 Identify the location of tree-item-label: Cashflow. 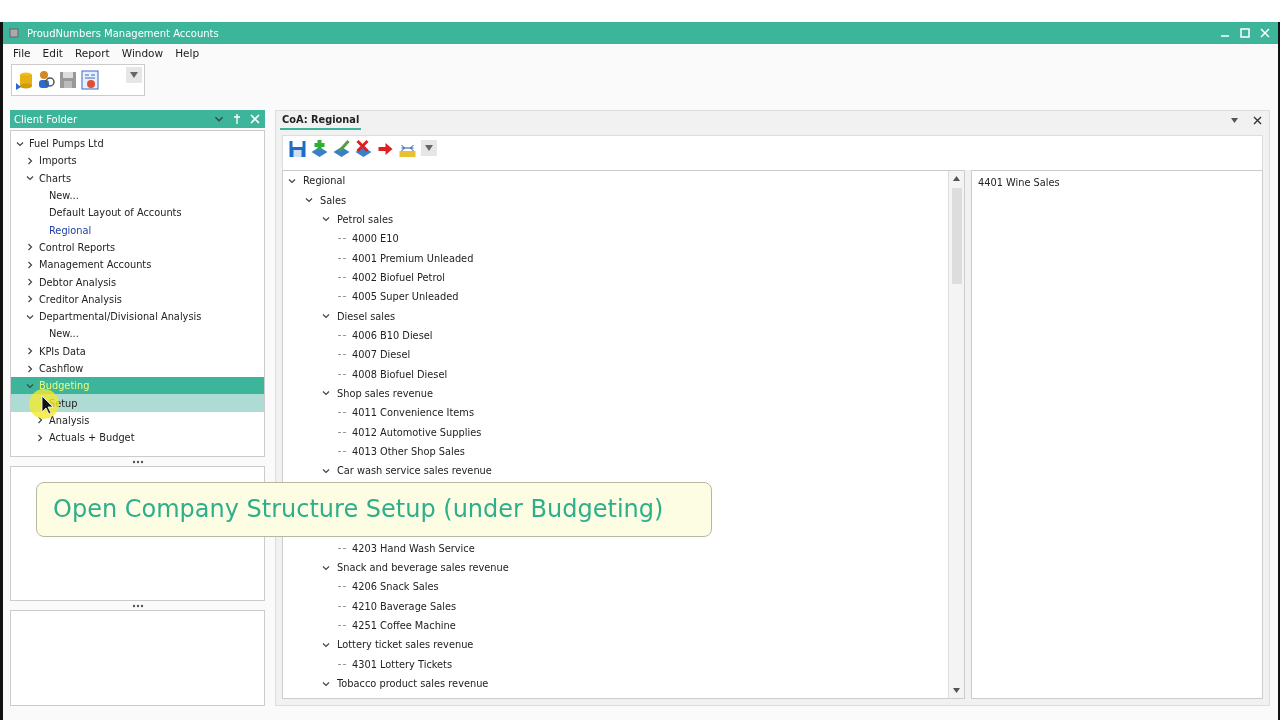
(61, 368).